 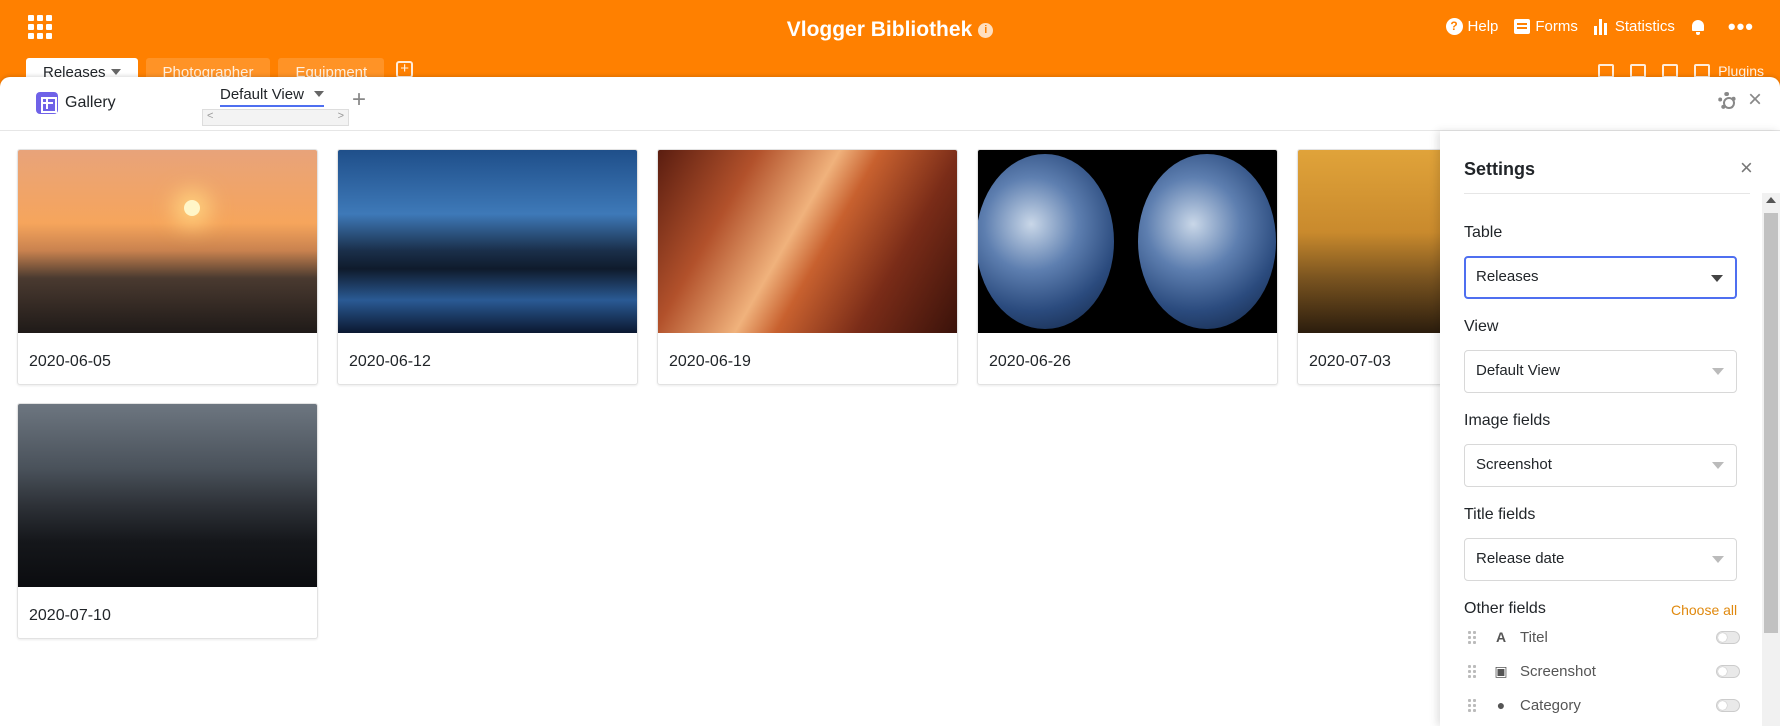 I want to click on image-fields-select: Screenshot, so click(x=1600, y=465).